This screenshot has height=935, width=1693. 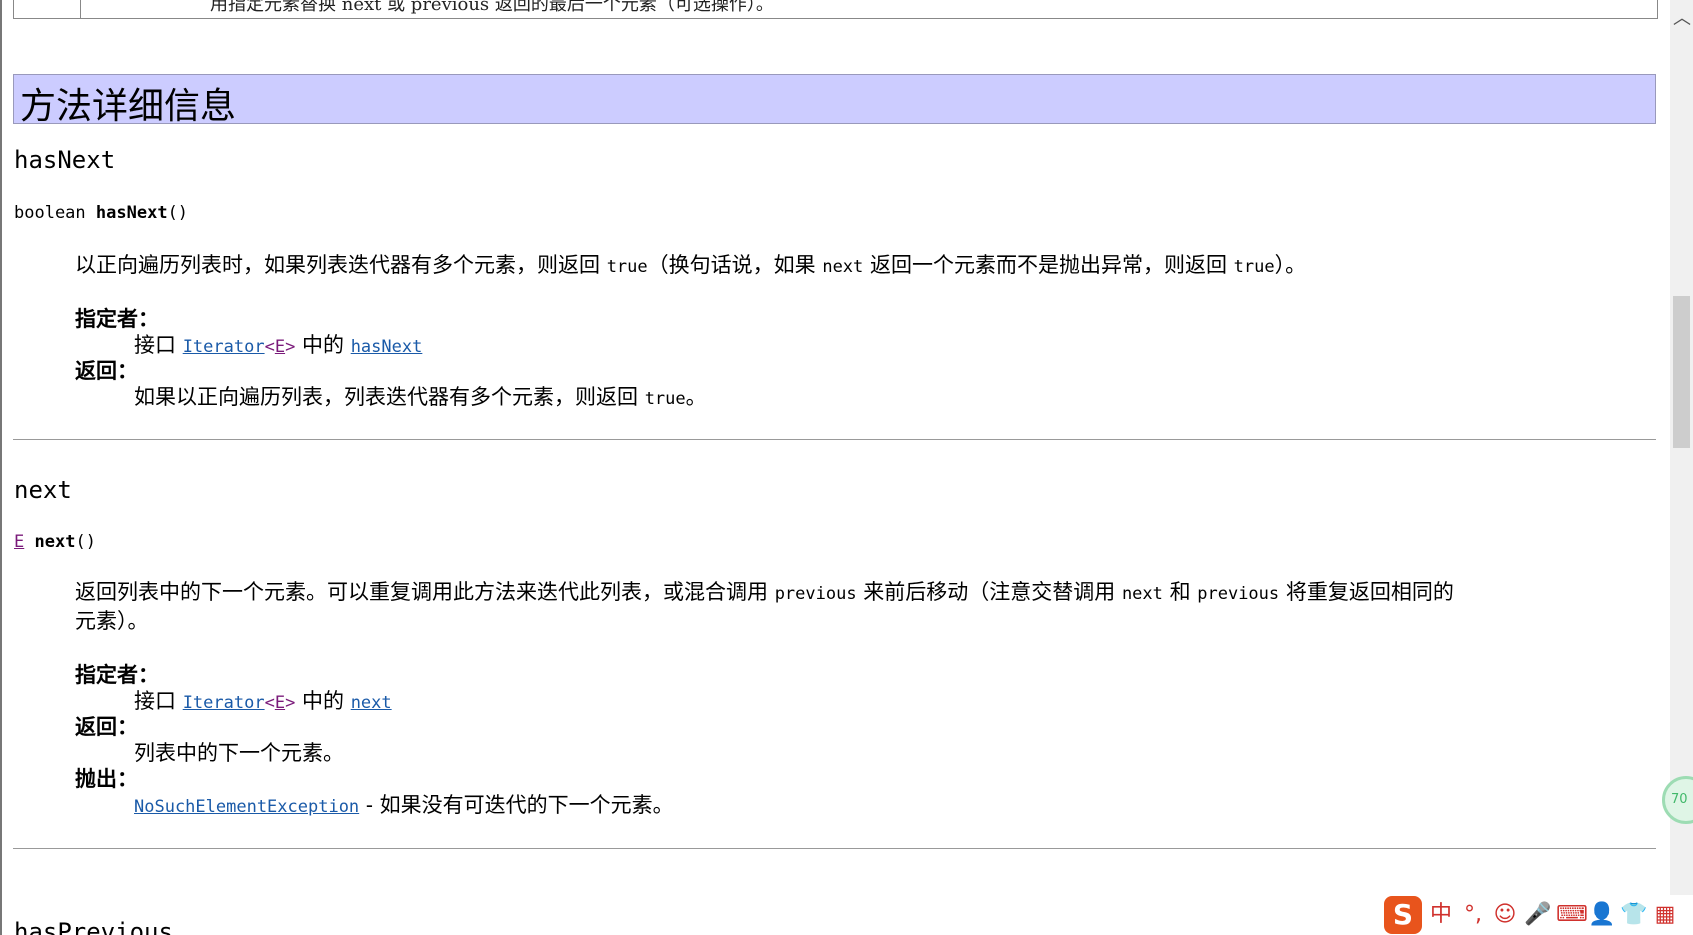 What do you see at coordinates (93, 926) in the screenshot?
I see `method-heading-hasprevious-partial: hasPrevious` at bounding box center [93, 926].